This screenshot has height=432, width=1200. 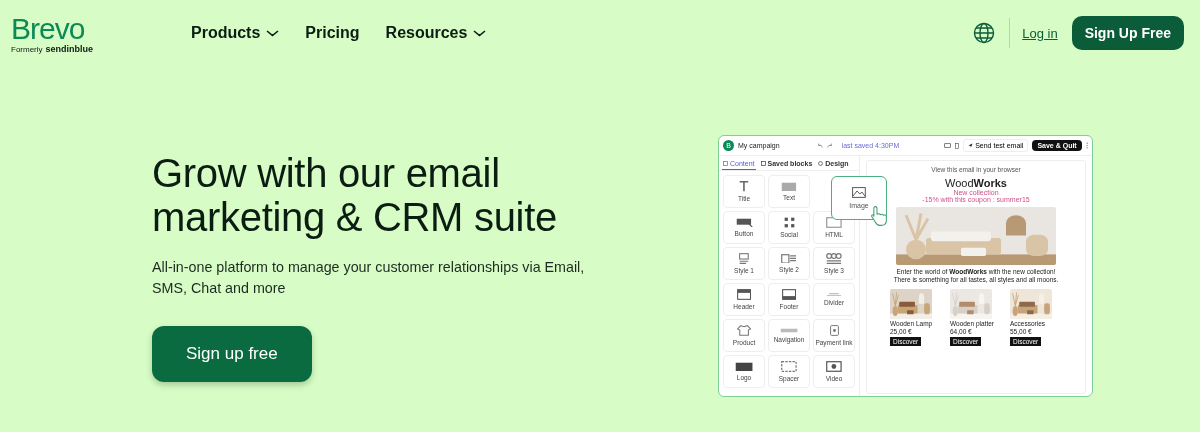 What do you see at coordinates (27, 49) in the screenshot?
I see `logo-tagline: Formerly` at bounding box center [27, 49].